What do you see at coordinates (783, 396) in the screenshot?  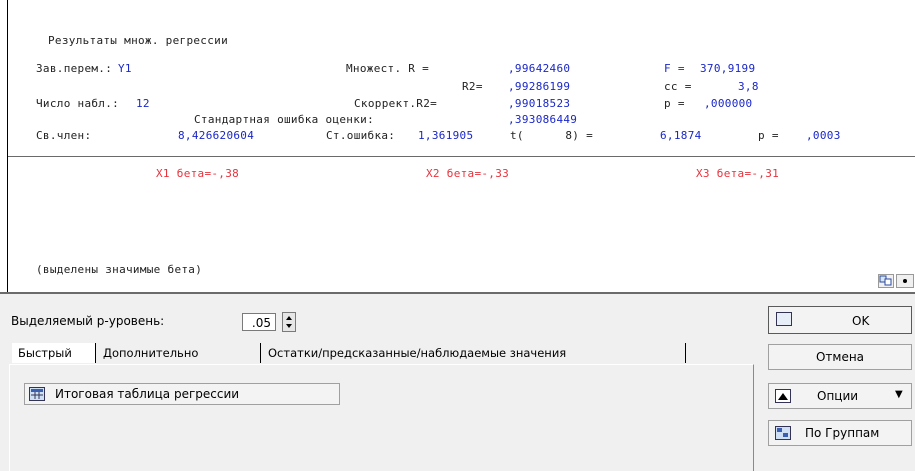 I see `options-icon` at bounding box center [783, 396].